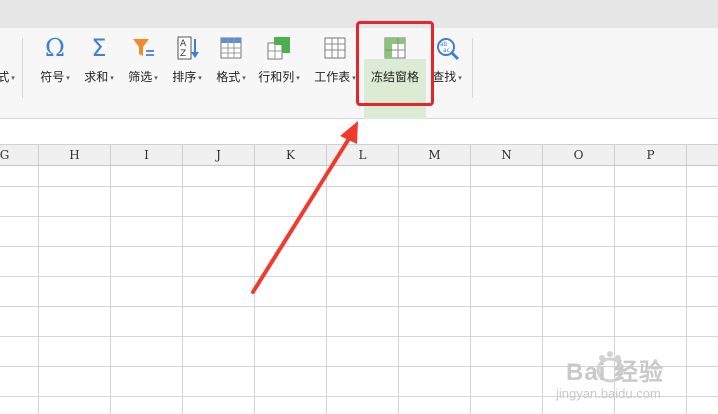 Image resolution: width=718 pixels, height=414 pixels. Describe the element at coordinates (615, 372) in the screenshot. I see `watermark-text: Bai 经验` at that location.